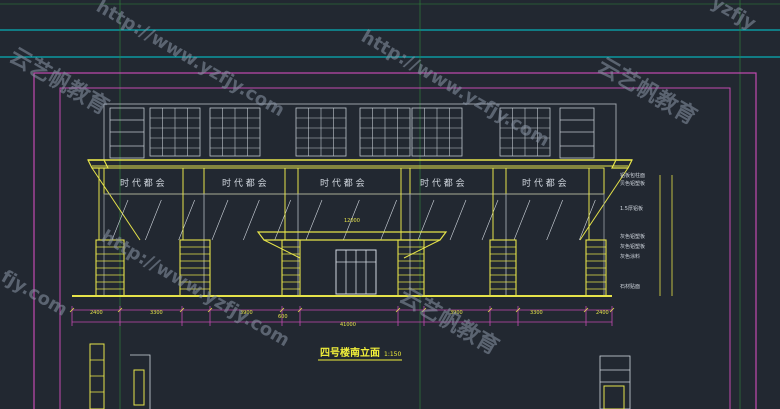  What do you see at coordinates (632, 236) in the screenshot?
I see `note-4: 灰色铝塑板` at bounding box center [632, 236].